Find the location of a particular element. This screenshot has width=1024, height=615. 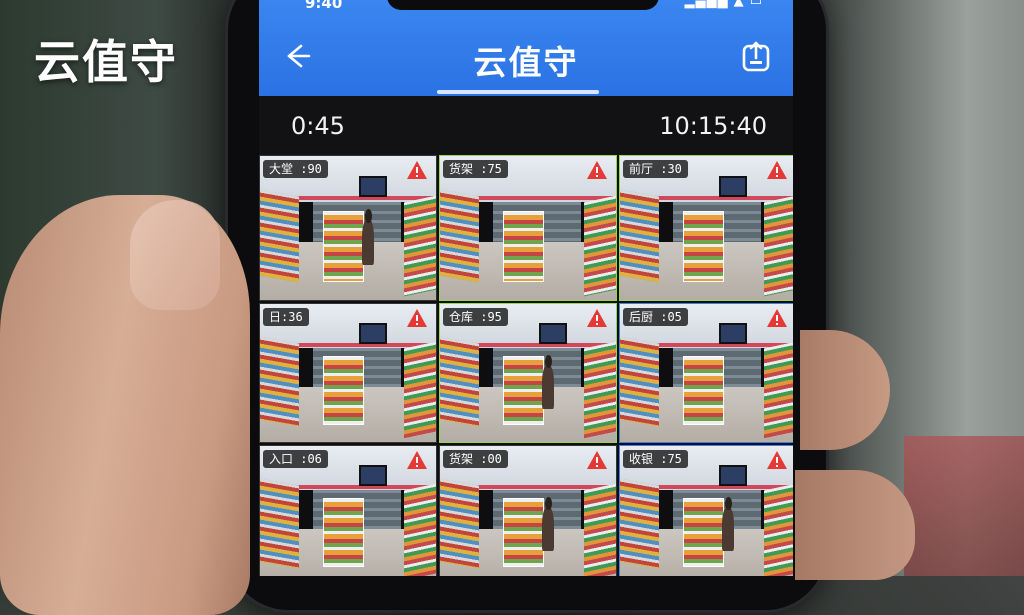

current-clock: 10:15:40 is located at coordinates (713, 126).